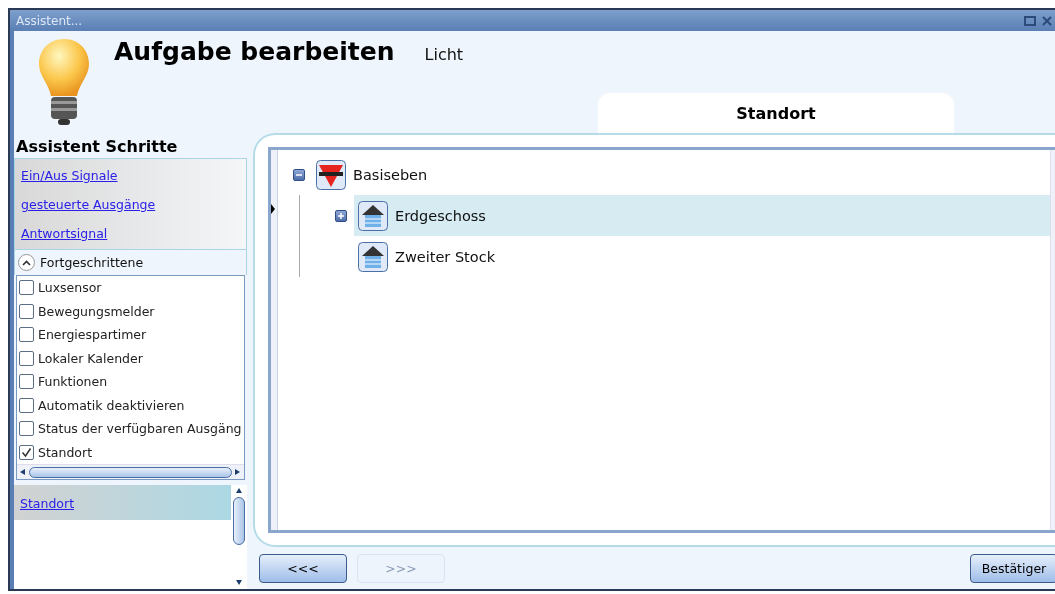 This screenshot has width=1055, height=594. I want to click on section-label: Fortgeschrittene, so click(92, 262).